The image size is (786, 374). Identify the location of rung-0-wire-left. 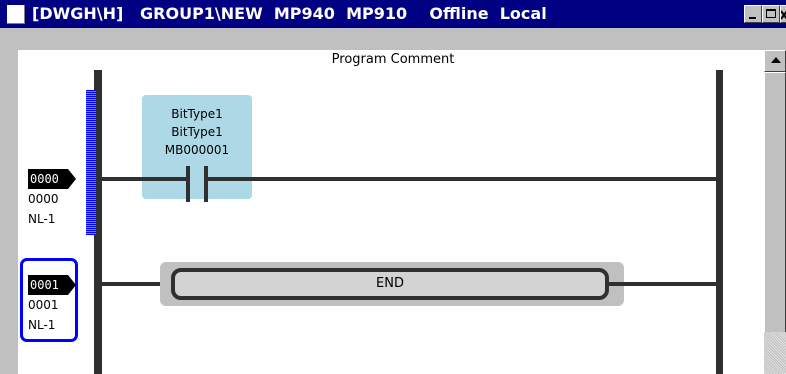
(144, 179).